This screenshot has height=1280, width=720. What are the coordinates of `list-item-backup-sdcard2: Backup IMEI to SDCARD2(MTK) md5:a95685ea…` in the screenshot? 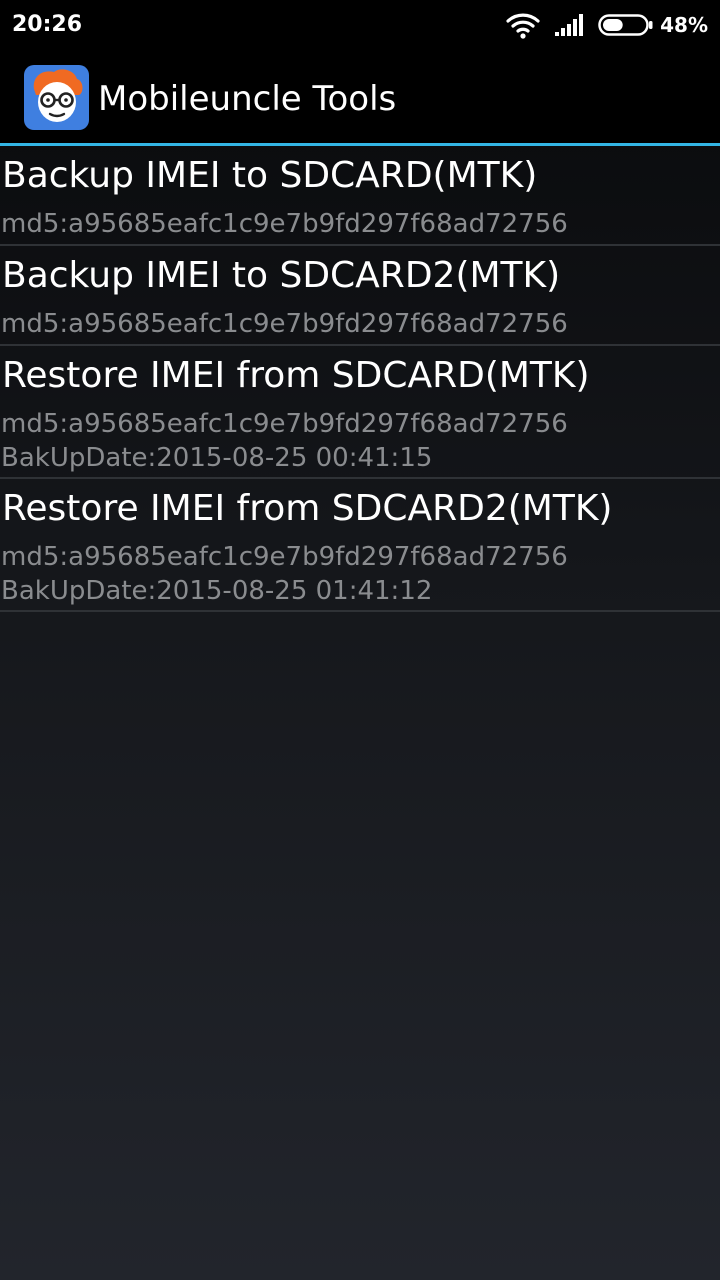 It's located at (360, 296).